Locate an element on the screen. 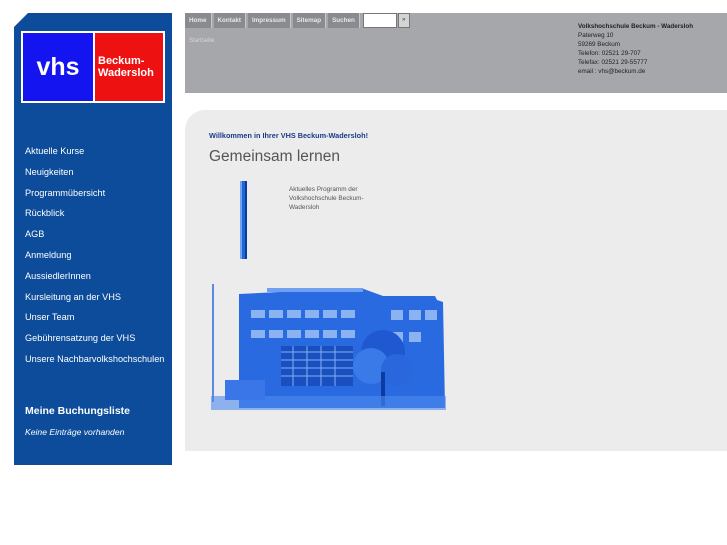  booking-list-empty: Keine Einträge vorhanden is located at coordinates (75, 432).